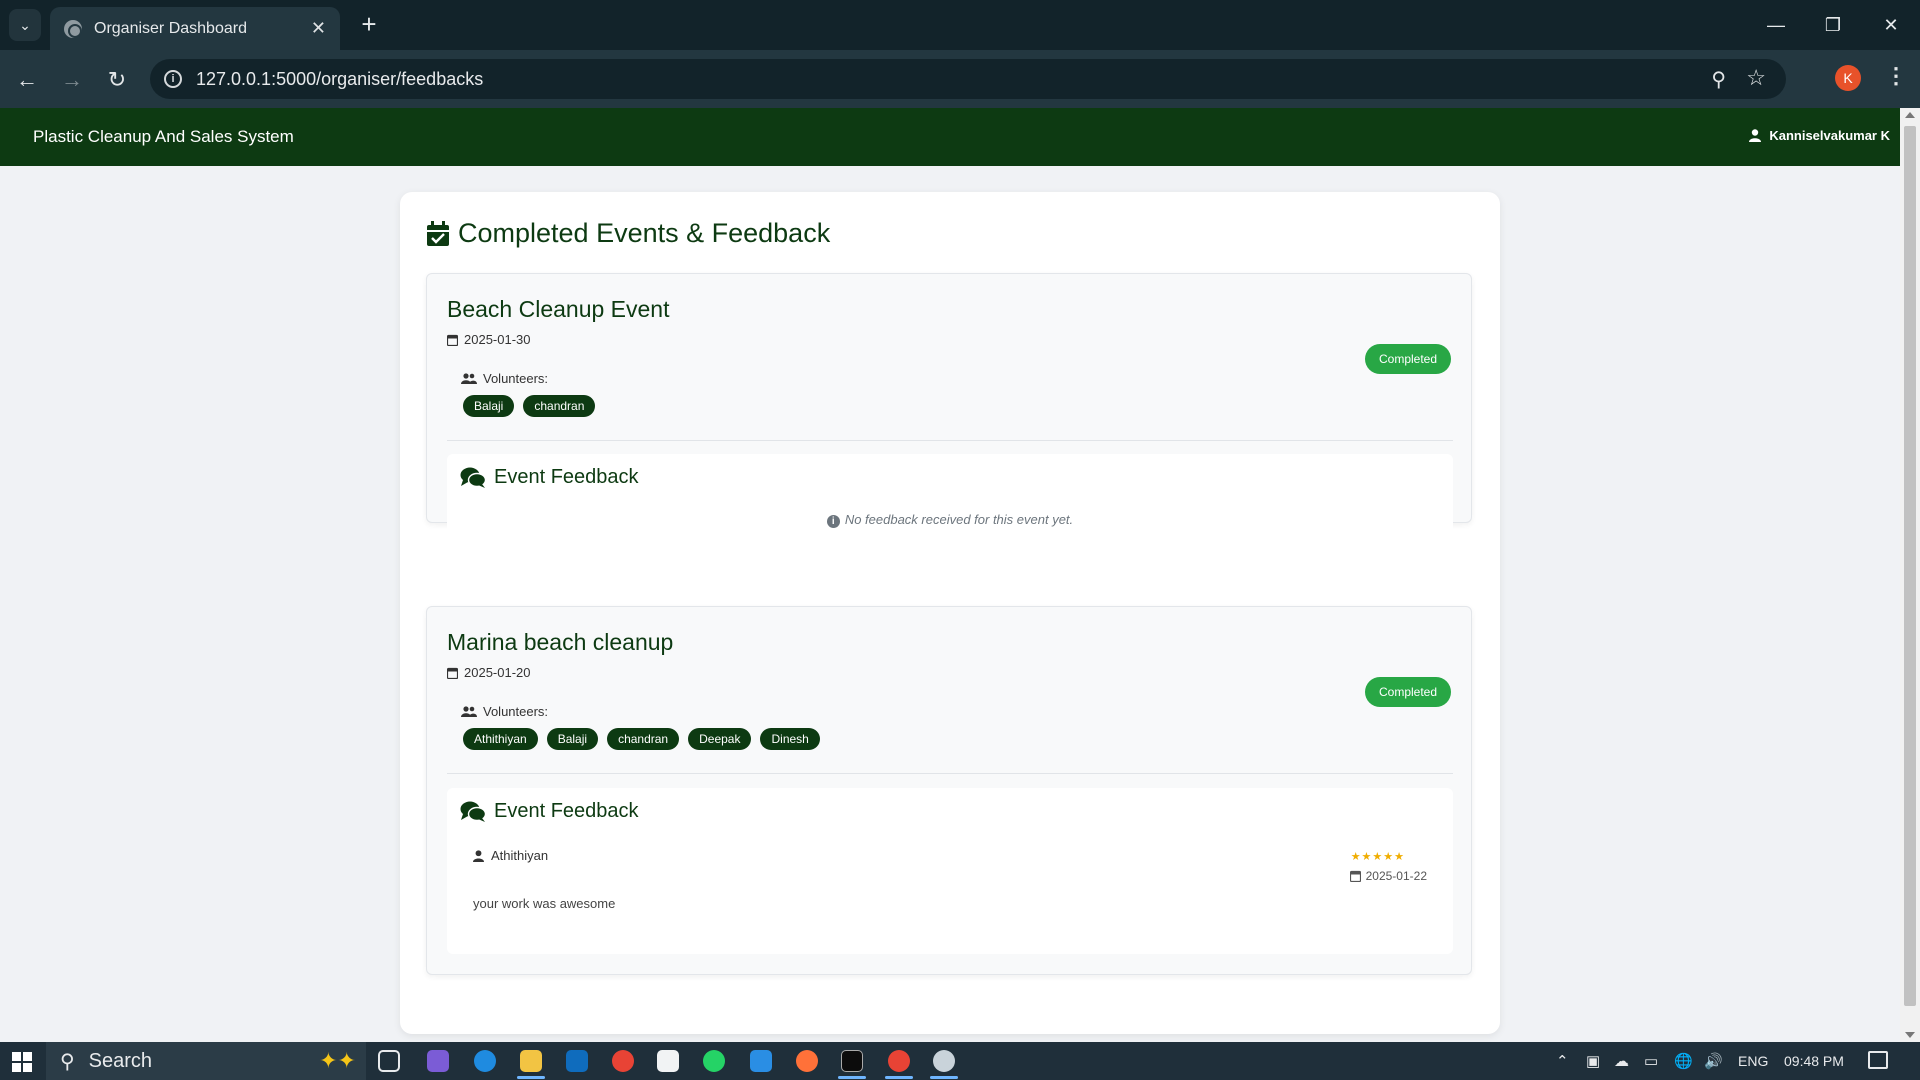  I want to click on browser-tab: Organiser Dashboard ✕, so click(195, 28).